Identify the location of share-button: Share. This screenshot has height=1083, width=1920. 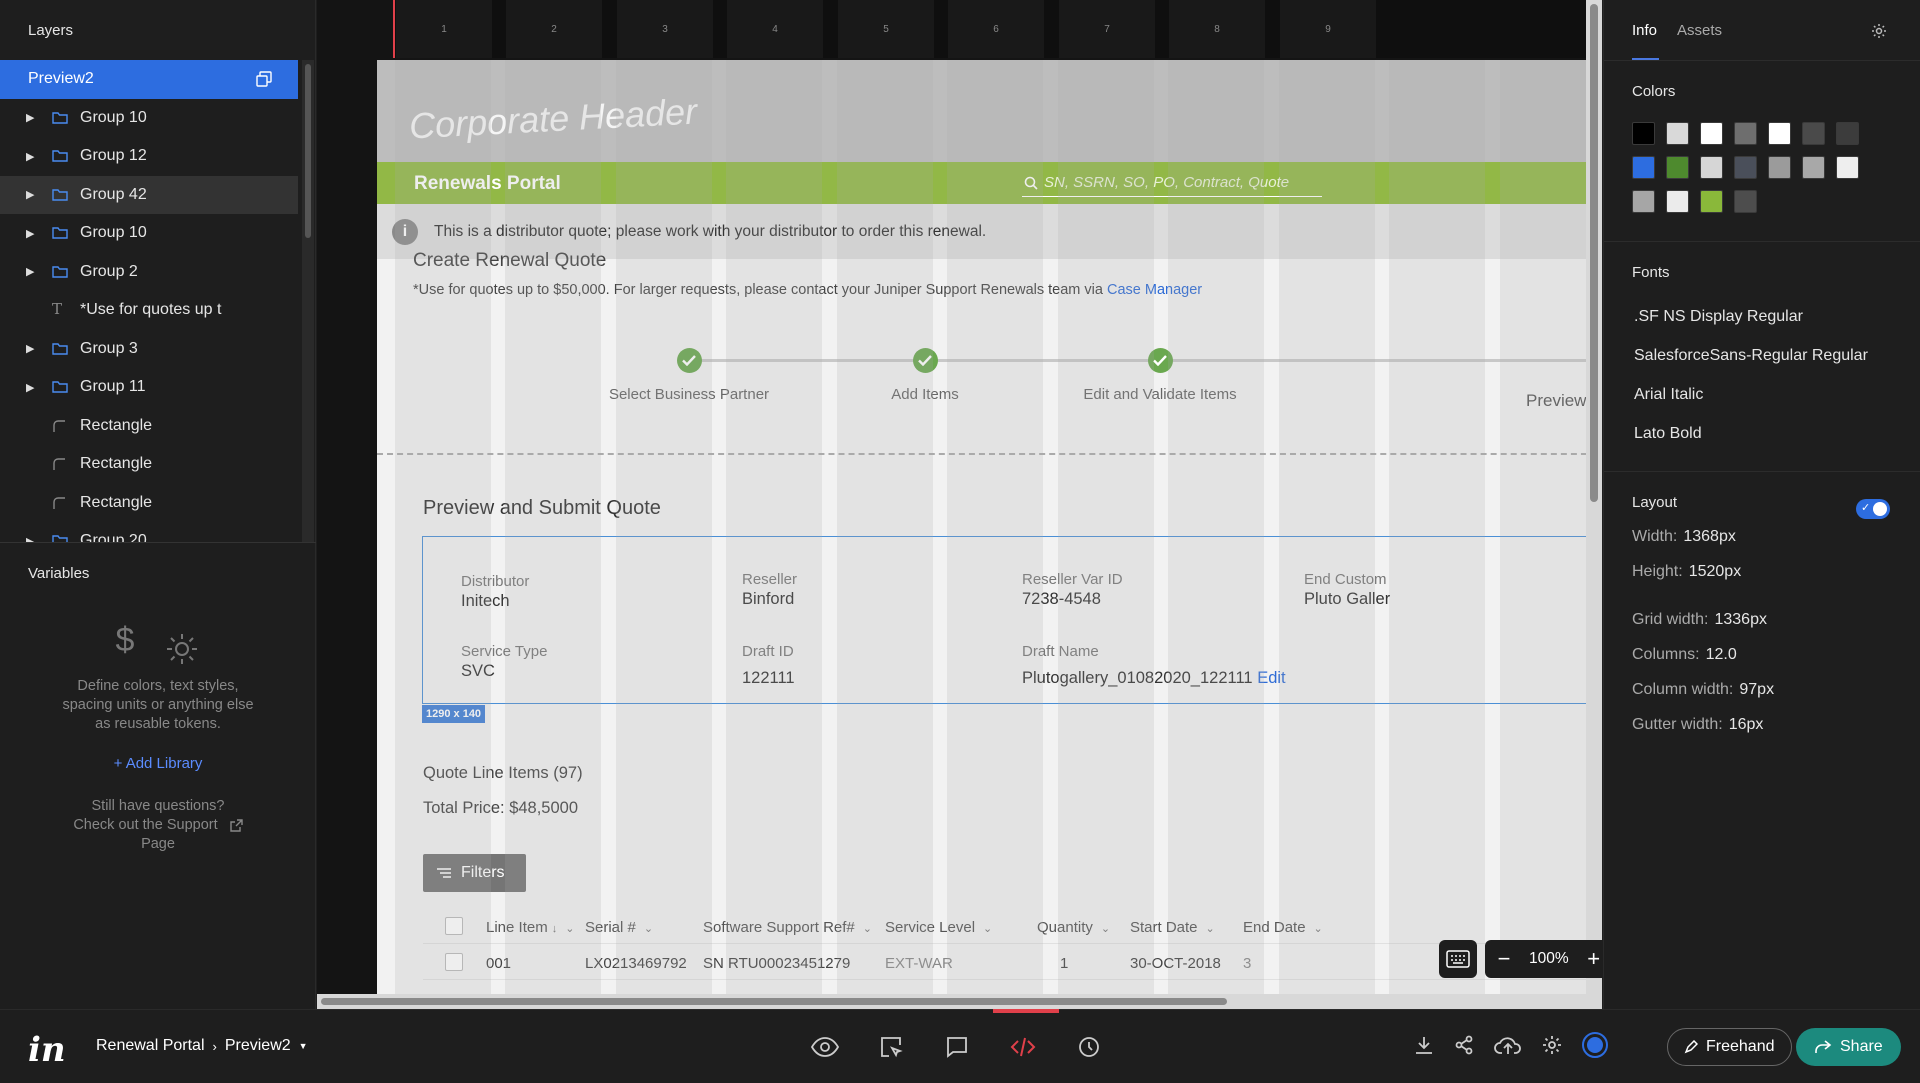
(1848, 1047).